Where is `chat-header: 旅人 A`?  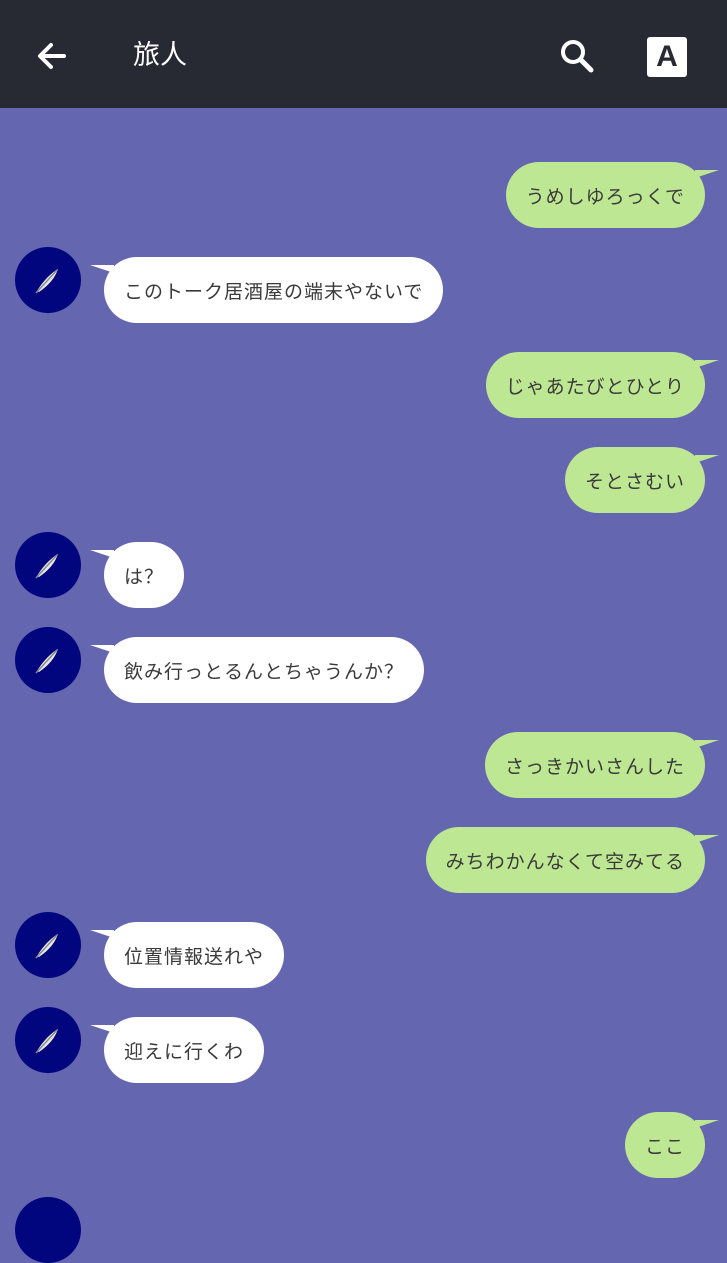 chat-header: 旅人 A is located at coordinates (363, 54).